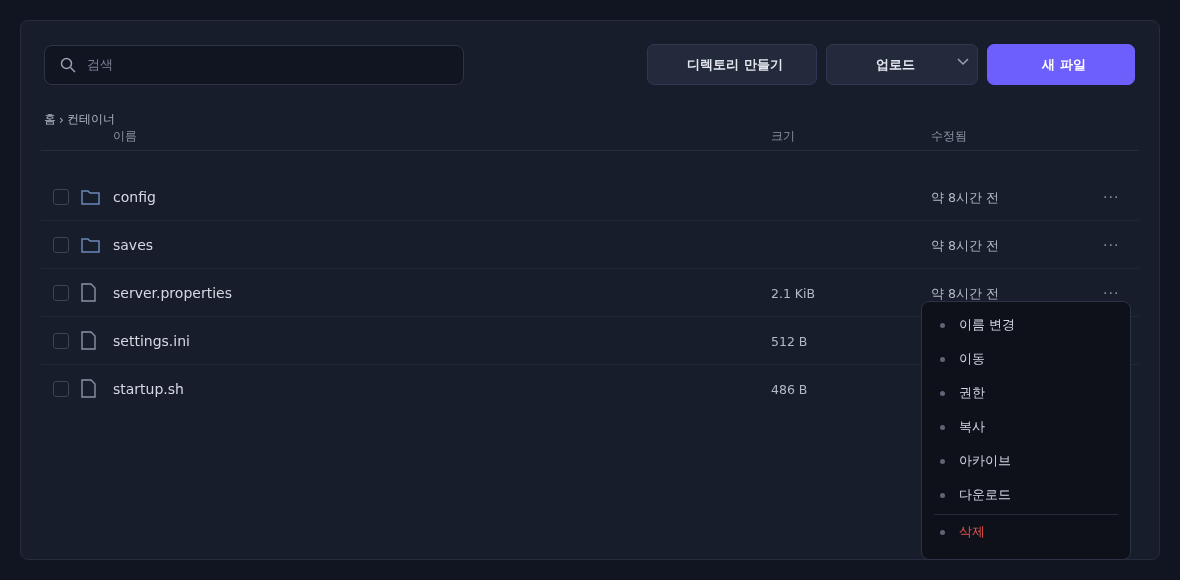 This screenshot has height=580, width=1180. What do you see at coordinates (442, 292) in the screenshot?
I see `file-name: server.properties` at bounding box center [442, 292].